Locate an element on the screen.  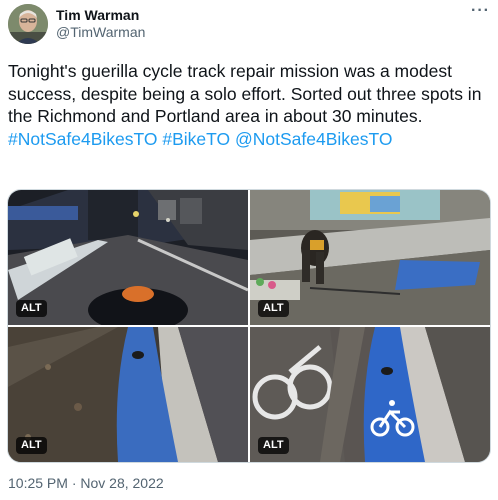
more-options-icon: ··· is located at coordinates (480, 11).